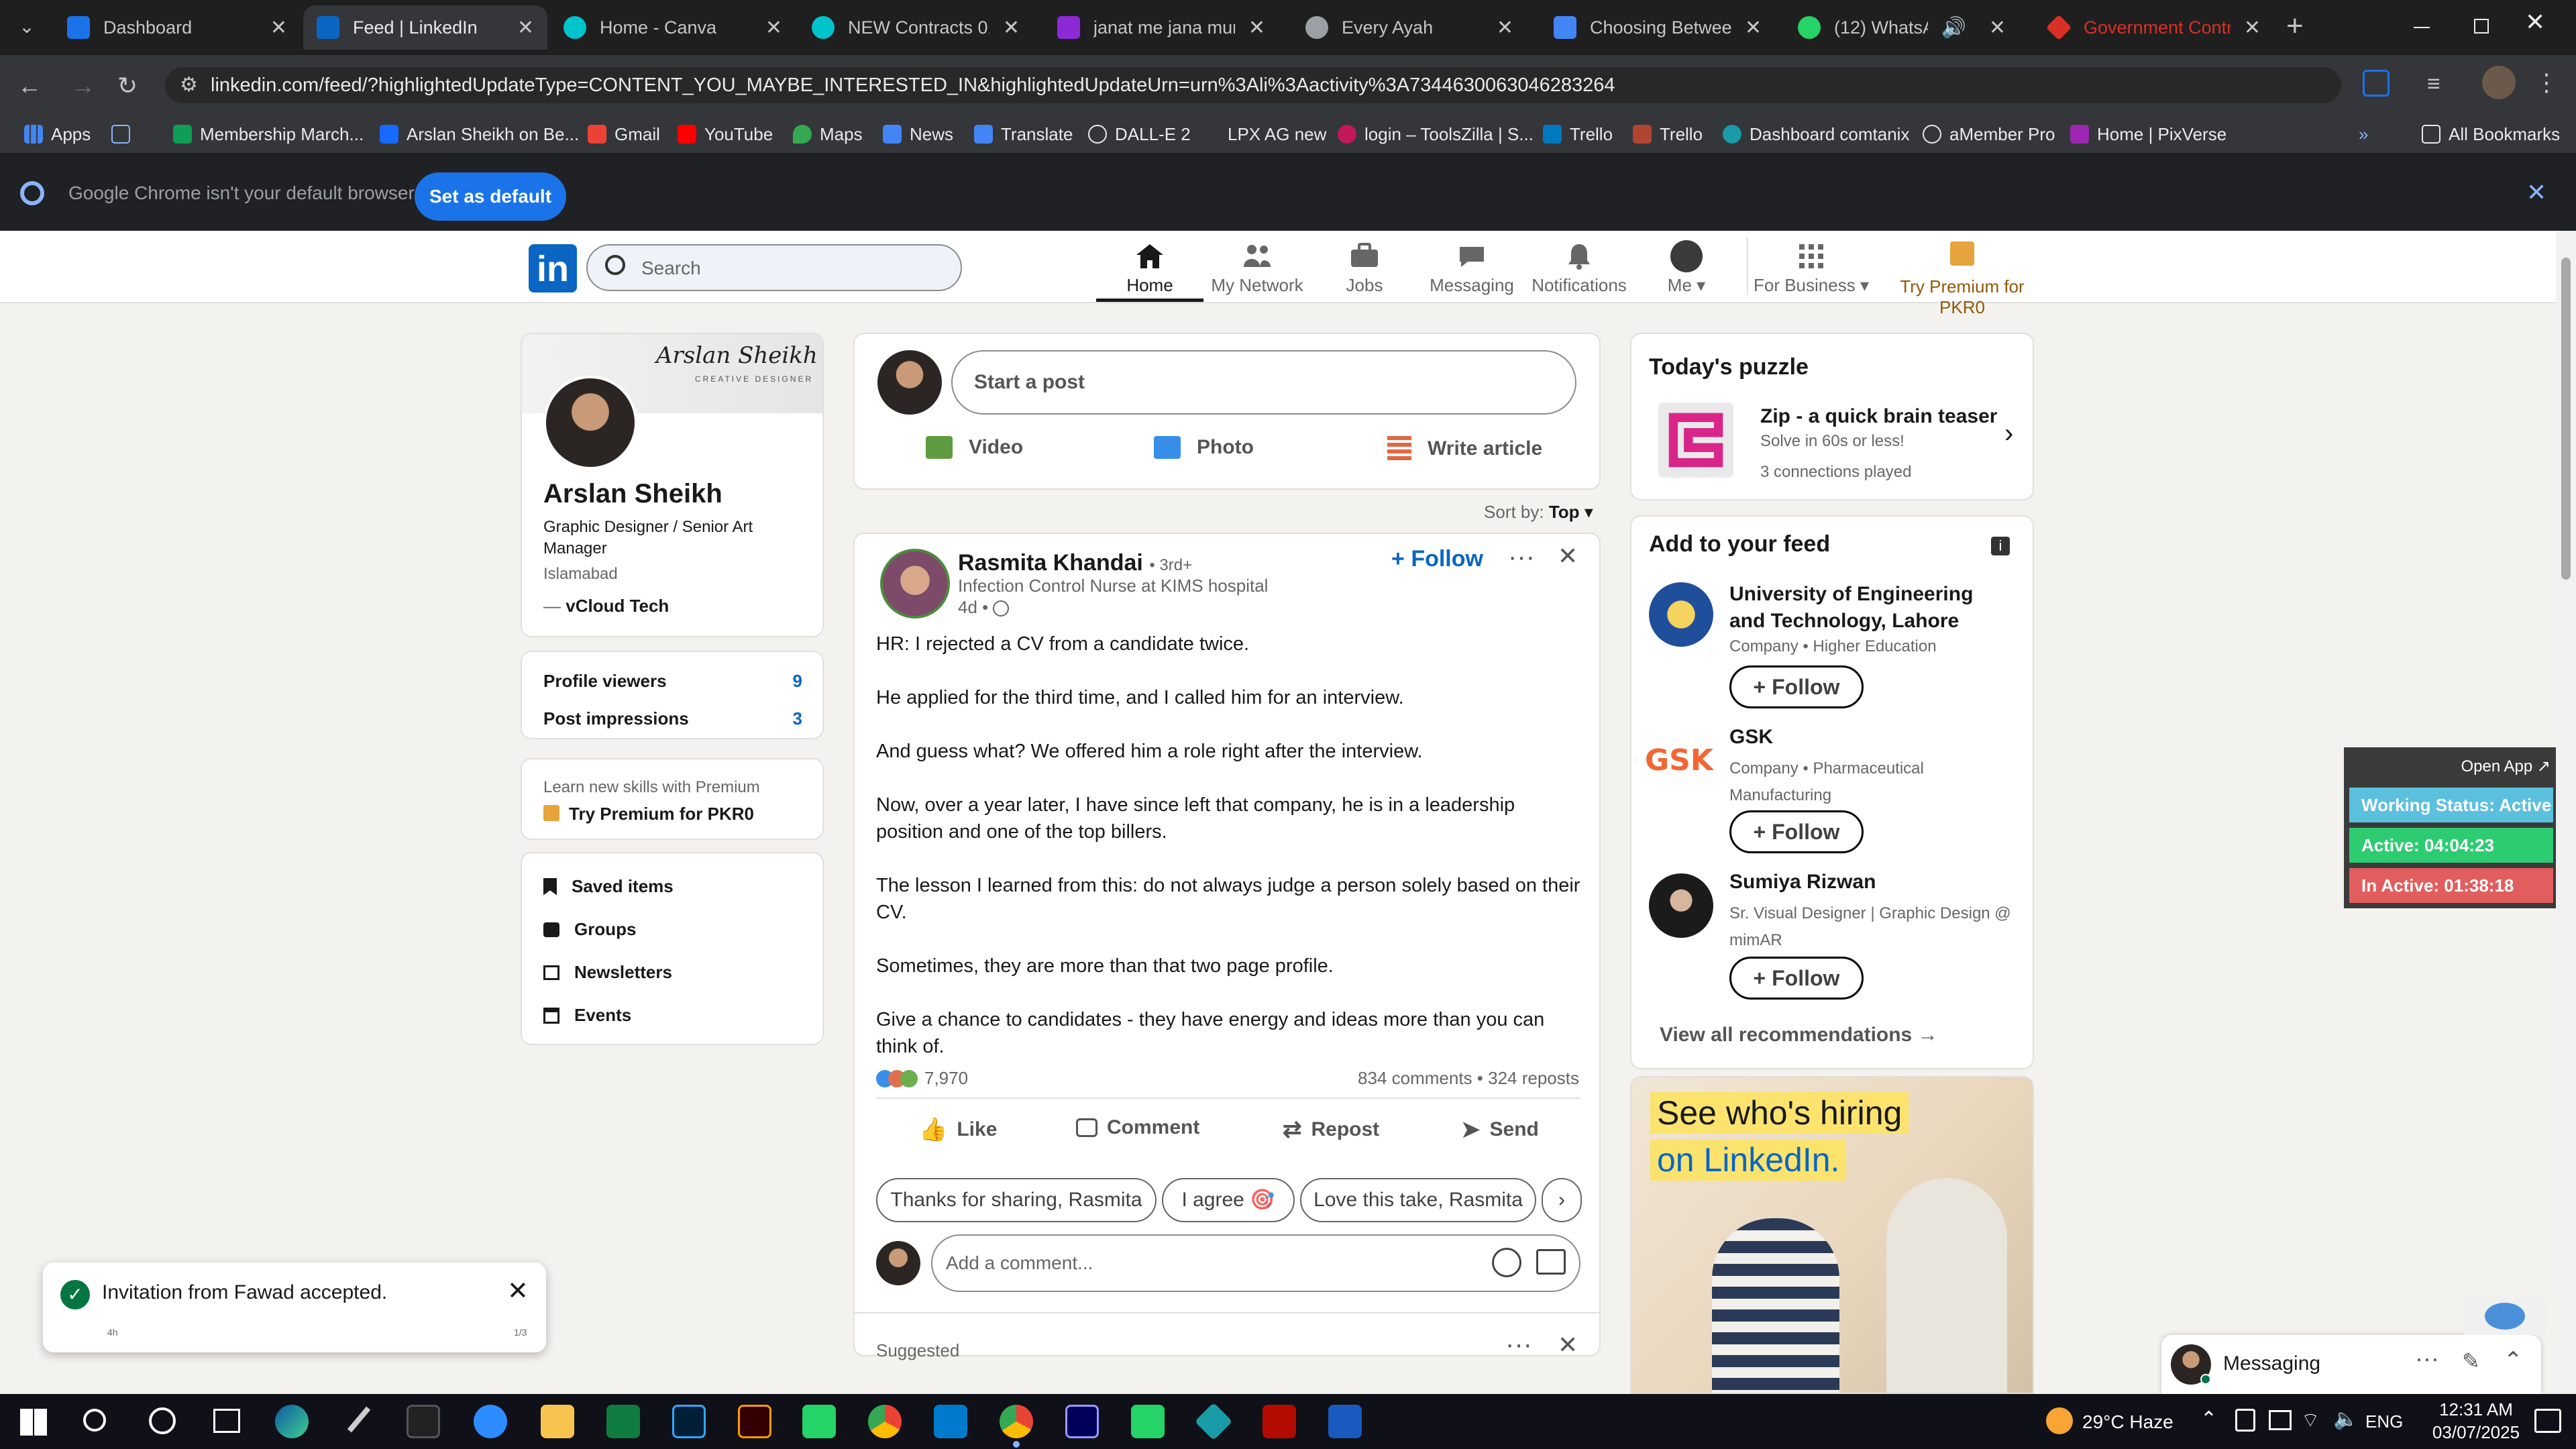 Image resolution: width=2576 pixels, height=1449 pixels. What do you see at coordinates (2059, 1420) in the screenshot?
I see `weather-icon` at bounding box center [2059, 1420].